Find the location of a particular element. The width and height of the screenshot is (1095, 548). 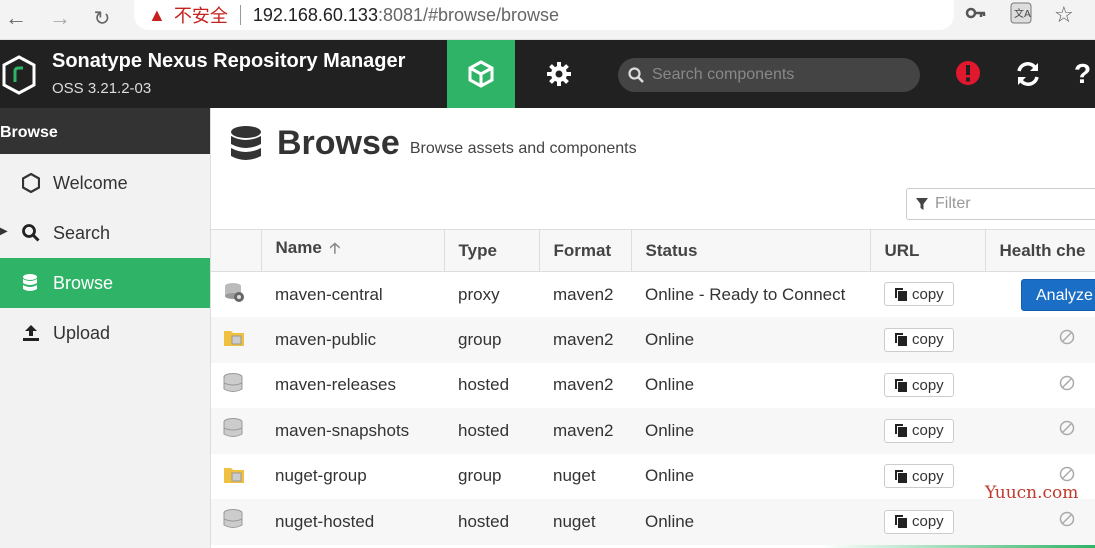

proxy-repo-icon is located at coordinates (234, 295).